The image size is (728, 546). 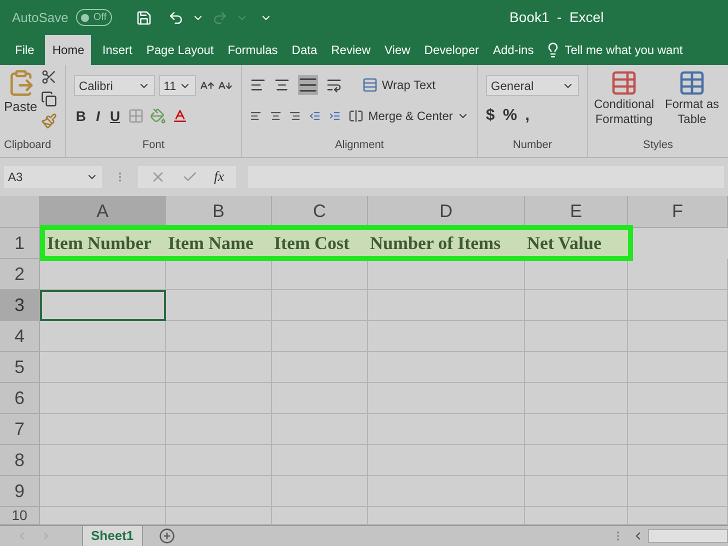 What do you see at coordinates (112, 536) in the screenshot?
I see `sheet-tab: Sheet1` at bounding box center [112, 536].